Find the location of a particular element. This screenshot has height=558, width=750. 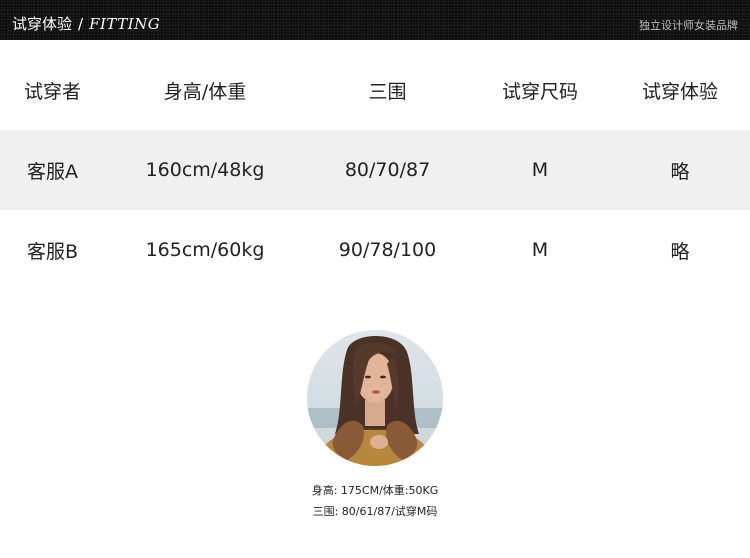

title-cn: 试穿体验 is located at coordinates (42, 24).